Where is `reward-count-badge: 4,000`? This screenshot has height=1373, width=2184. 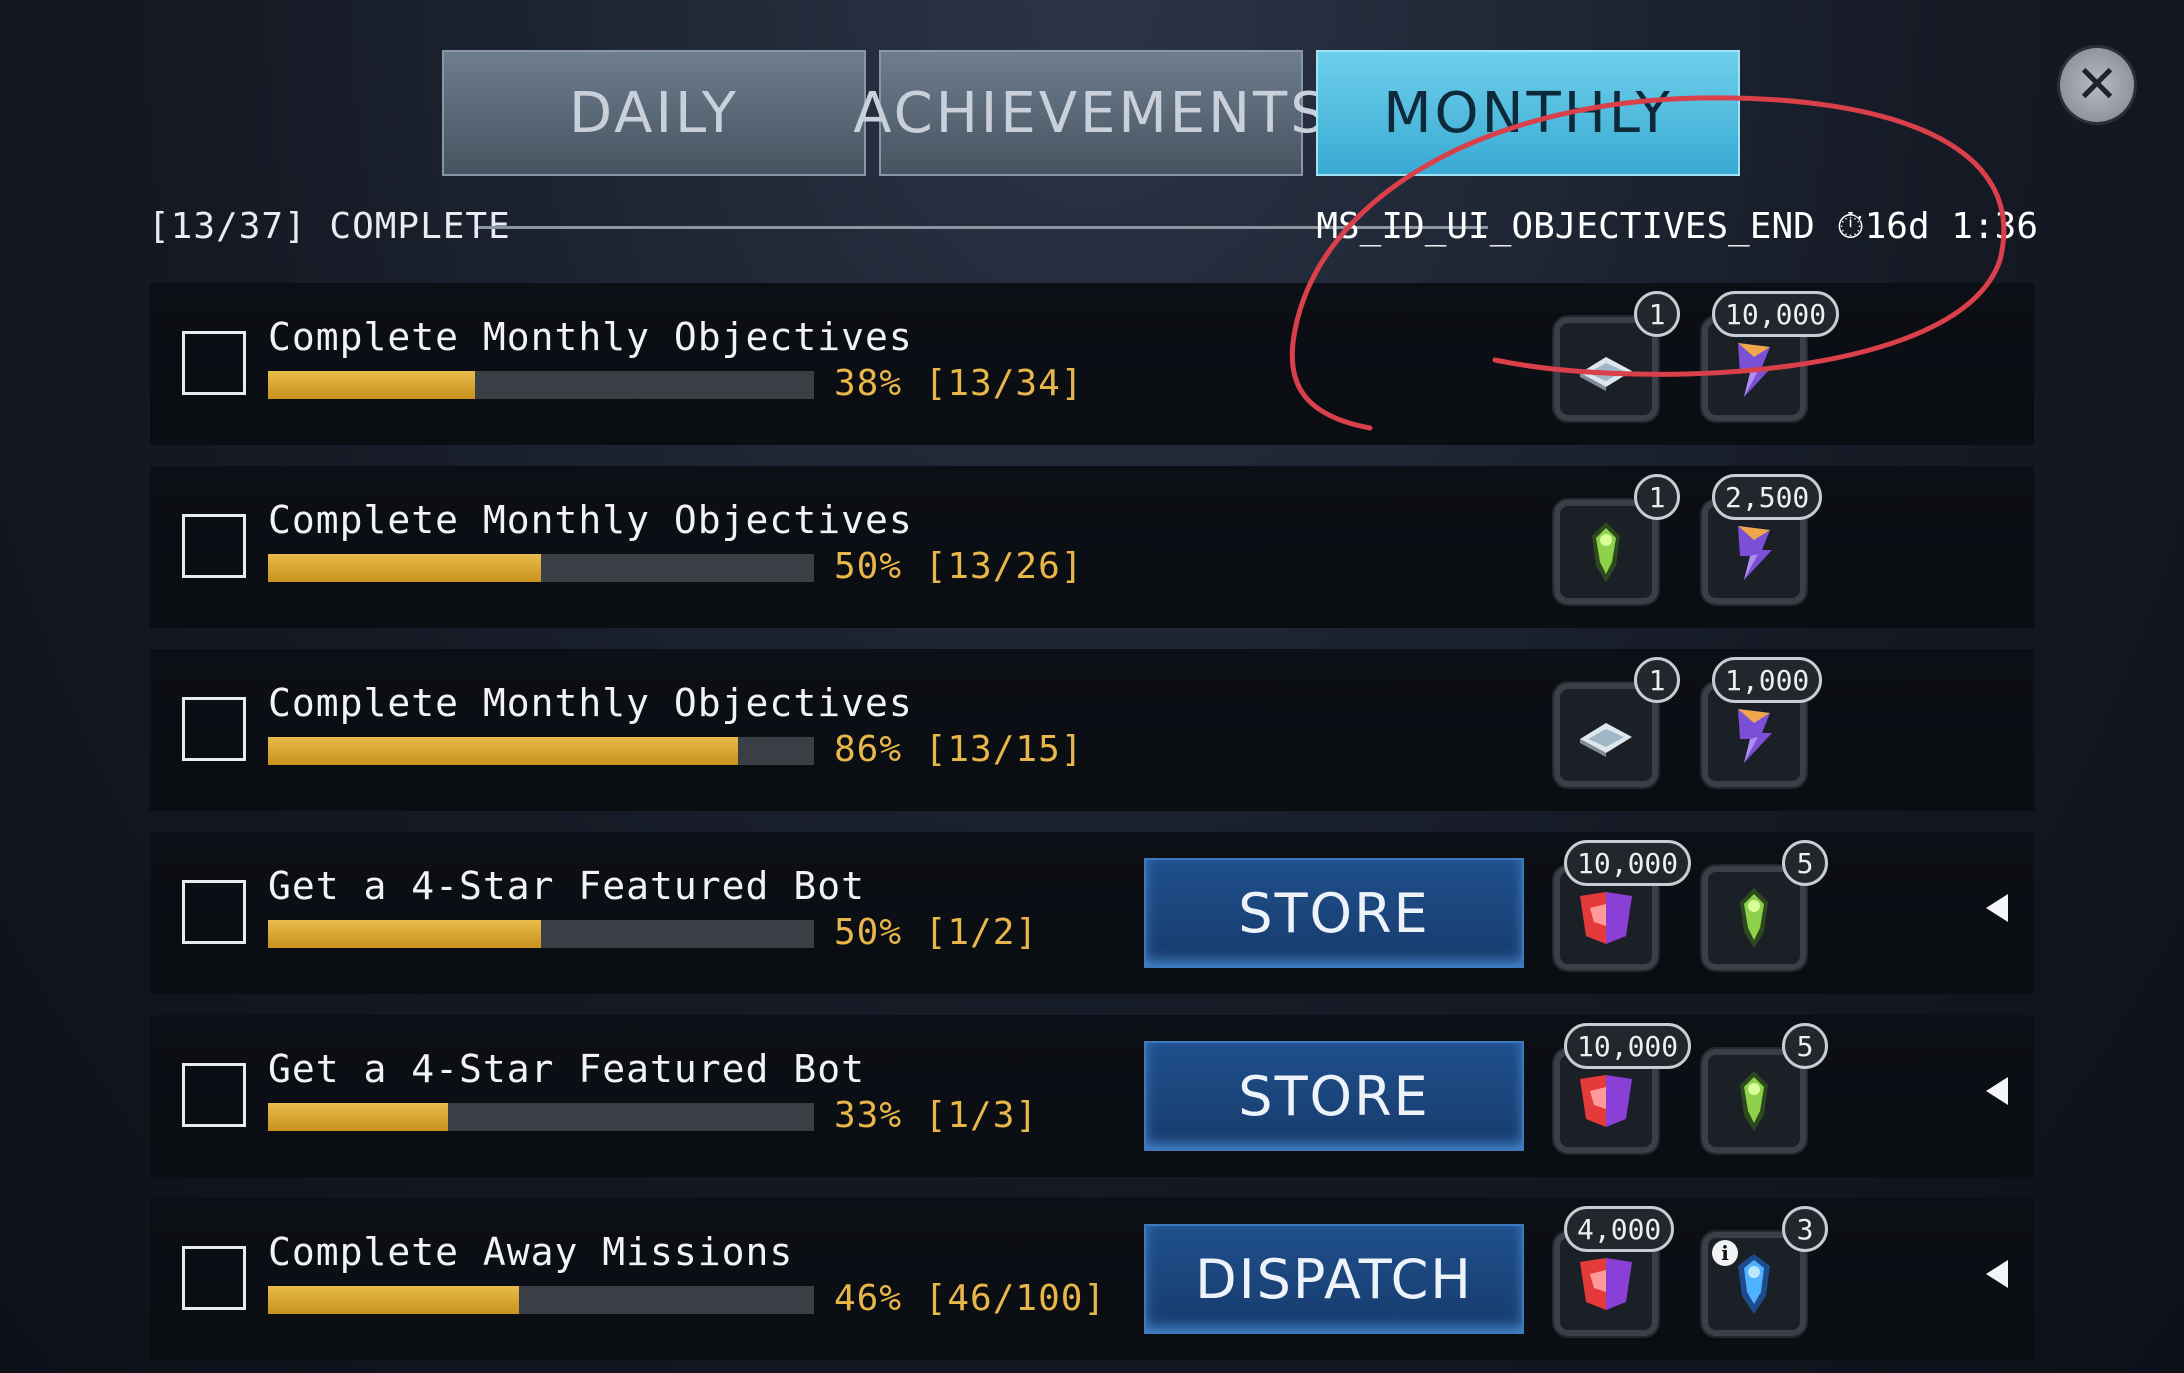
reward-count-badge: 4,000 is located at coordinates (1619, 1229).